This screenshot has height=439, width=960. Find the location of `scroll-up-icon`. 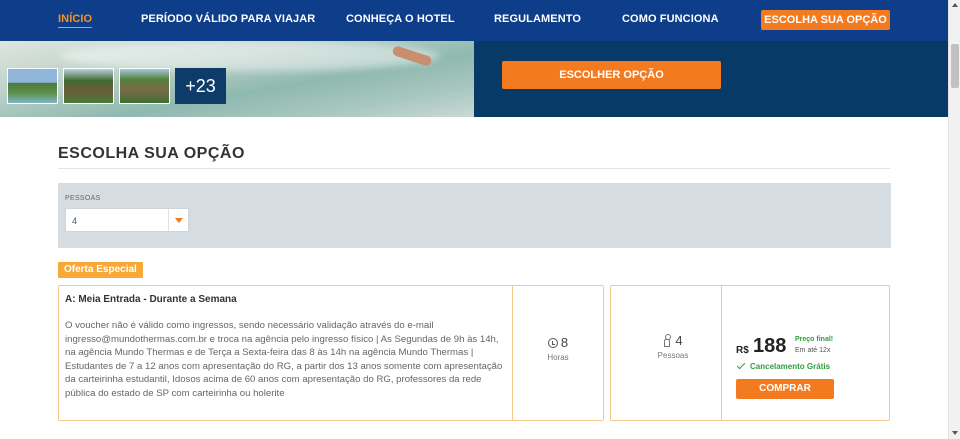

scroll-up-icon is located at coordinates (955, 5).